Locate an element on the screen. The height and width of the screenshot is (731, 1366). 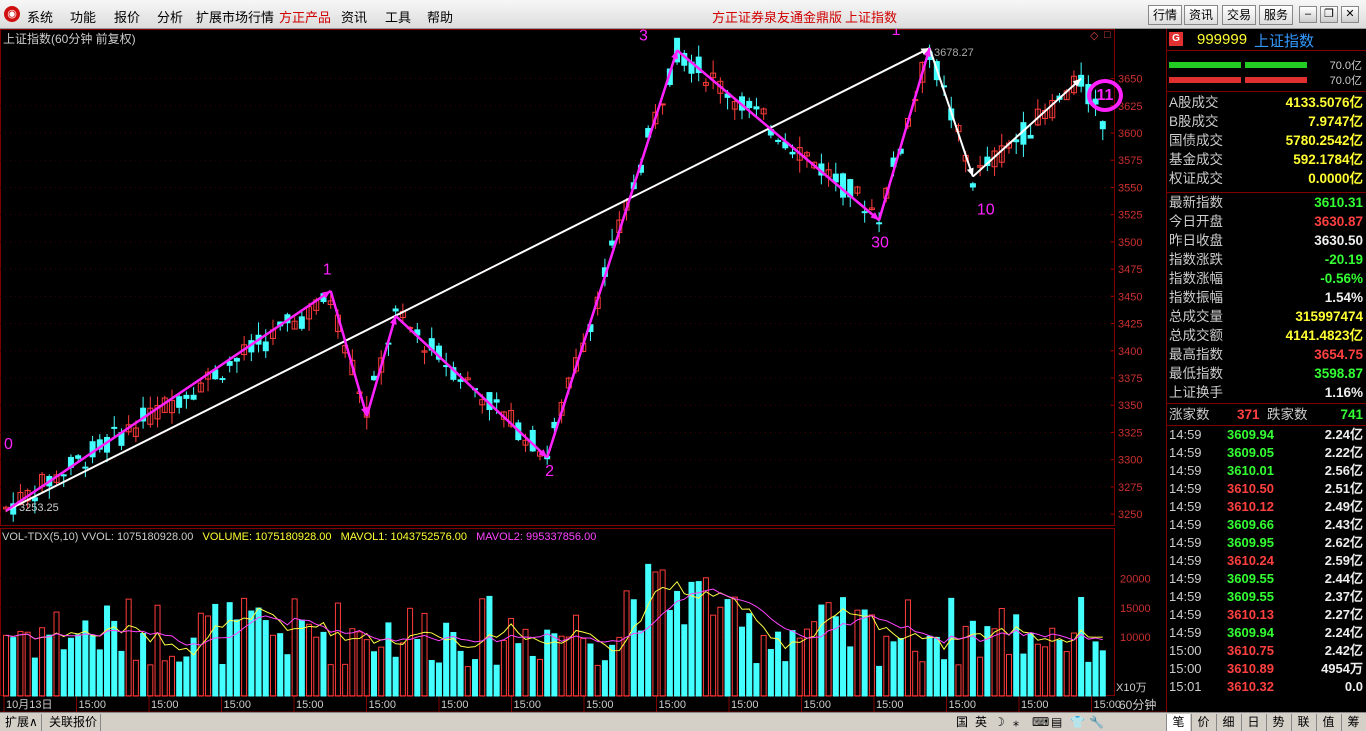
period-label: 60分钟 is located at coordinates (1137, 704).